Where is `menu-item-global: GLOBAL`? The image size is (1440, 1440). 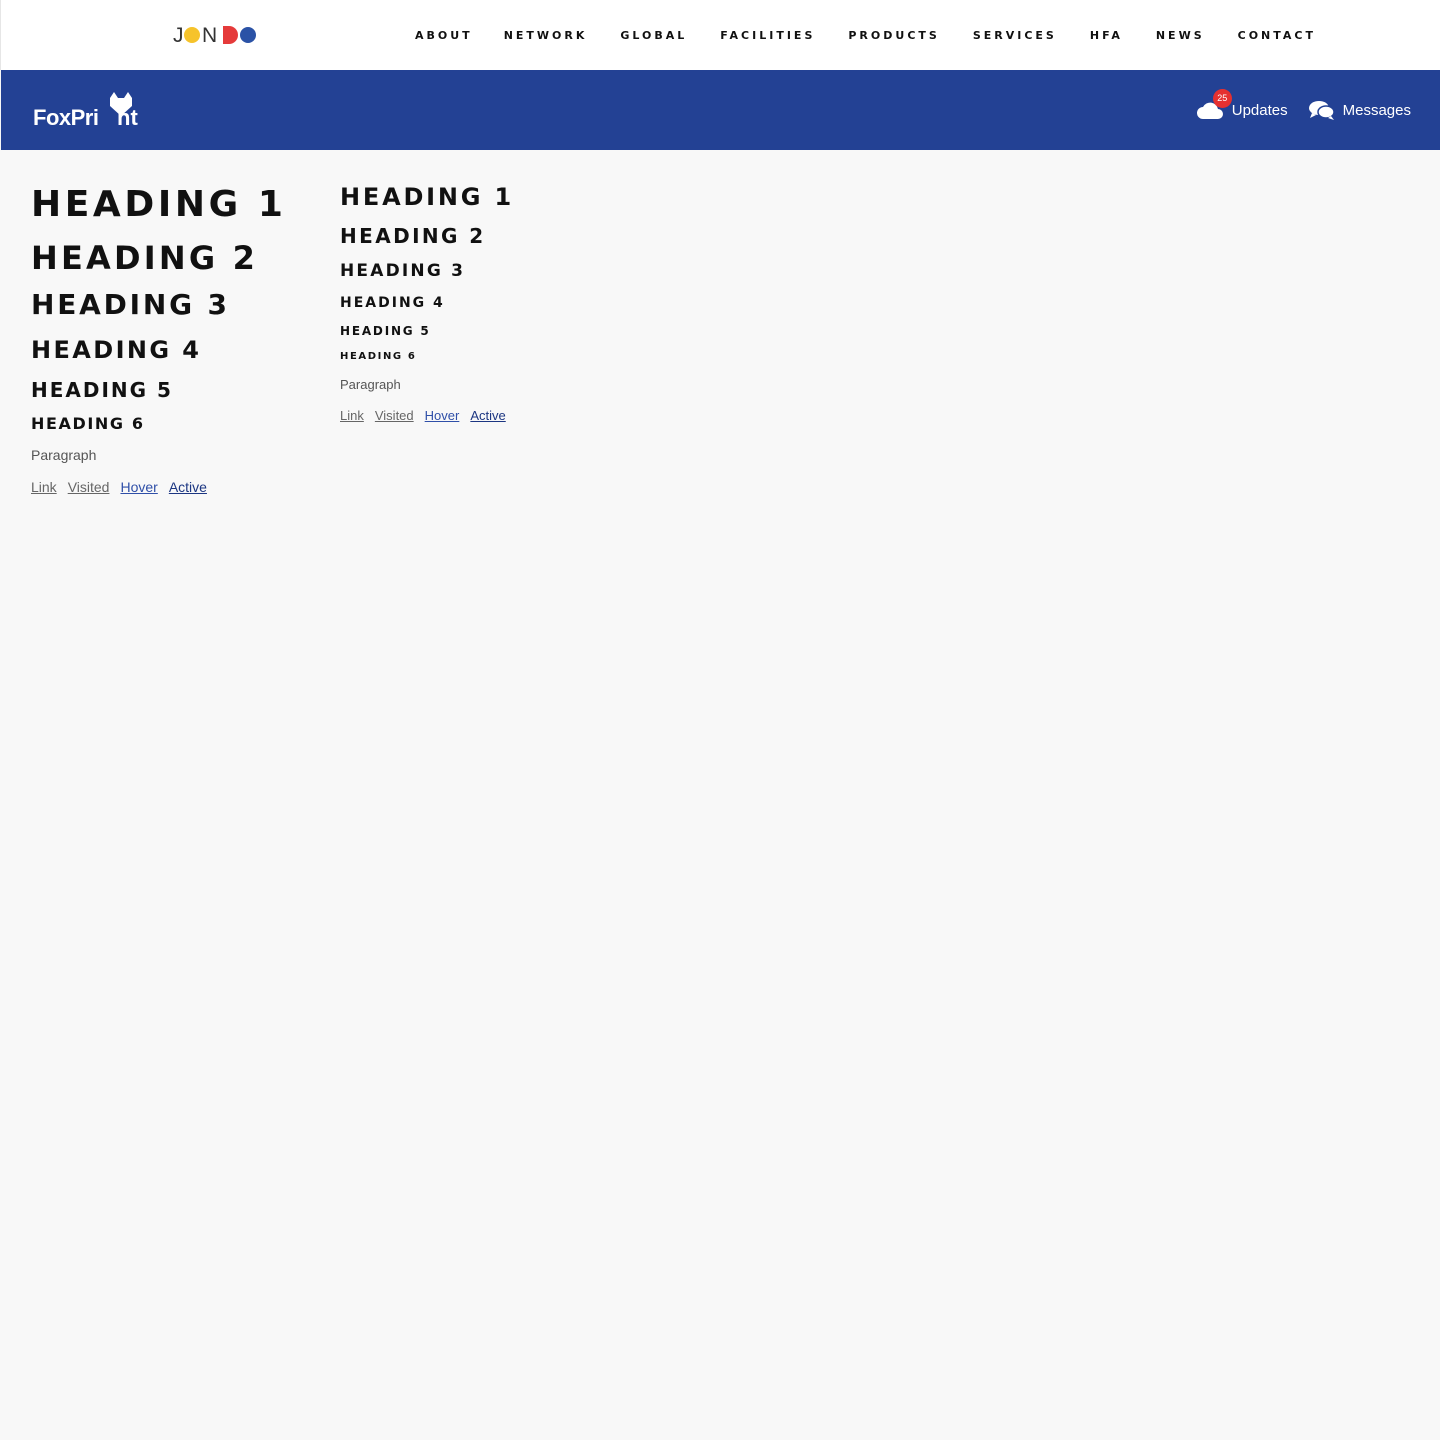
menu-item-global: GLOBAL is located at coordinates (653, 35).